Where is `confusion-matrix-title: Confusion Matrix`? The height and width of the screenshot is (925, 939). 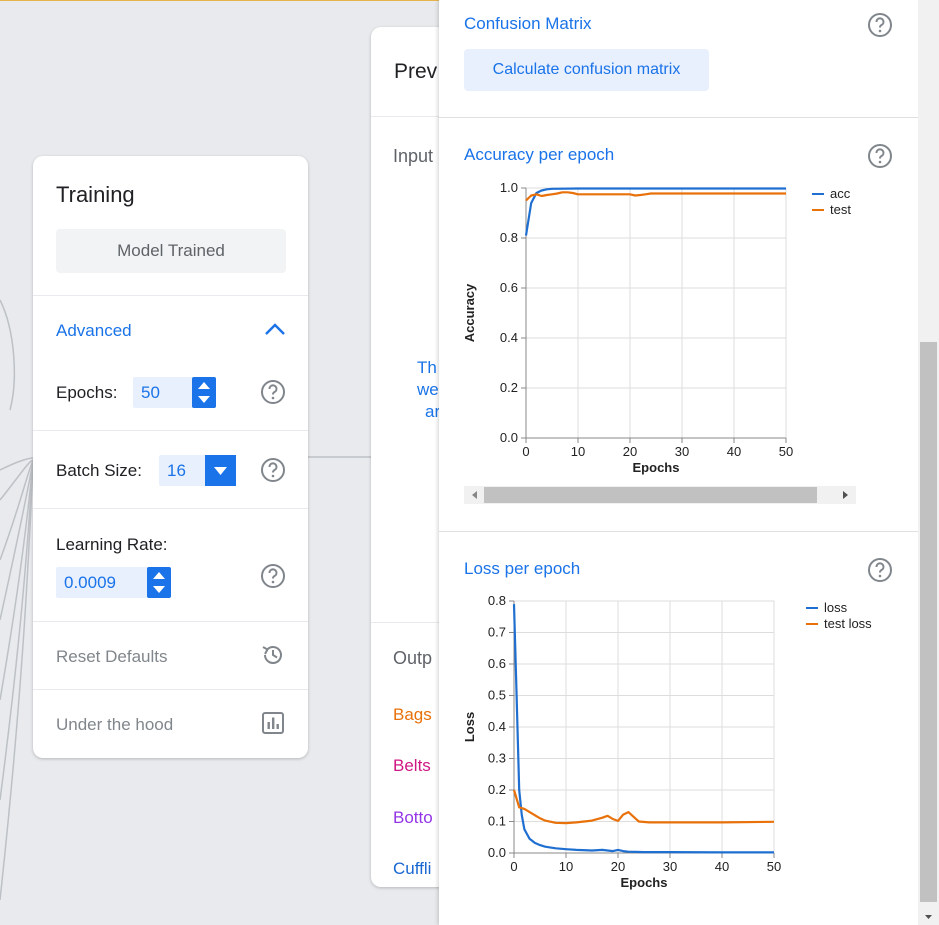 confusion-matrix-title: Confusion Matrix is located at coordinates (528, 23).